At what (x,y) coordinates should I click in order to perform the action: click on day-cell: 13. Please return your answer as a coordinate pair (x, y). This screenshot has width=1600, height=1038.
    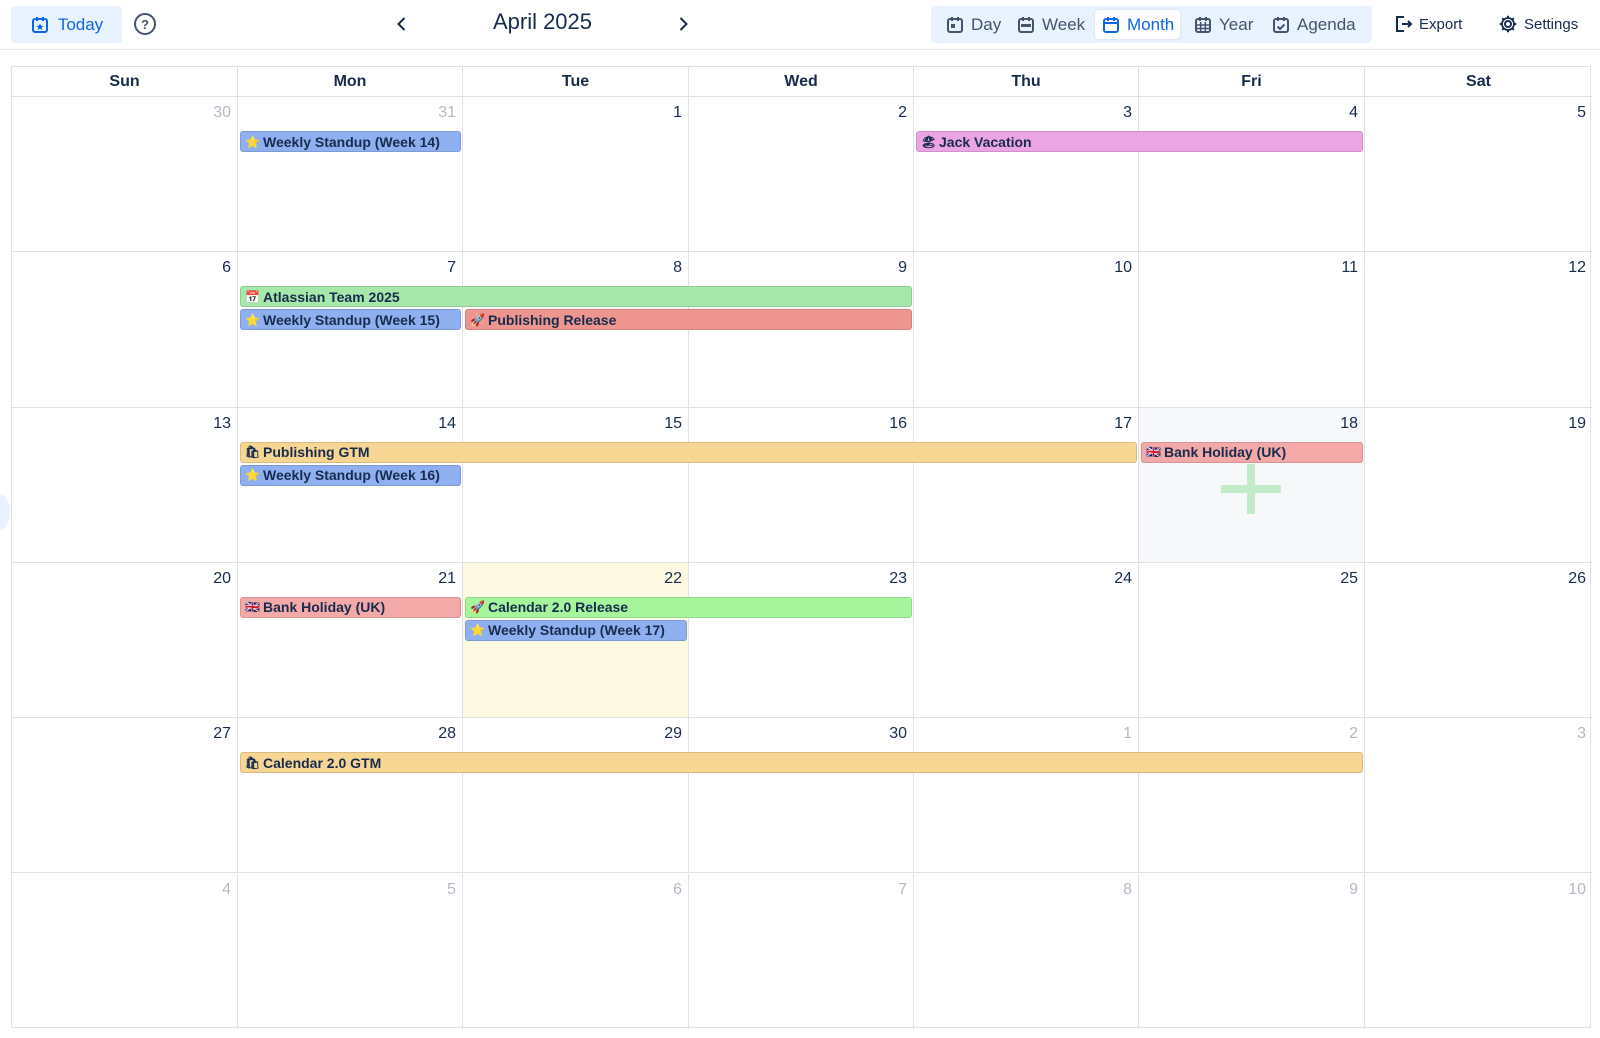
    Looking at the image, I should click on (125, 485).